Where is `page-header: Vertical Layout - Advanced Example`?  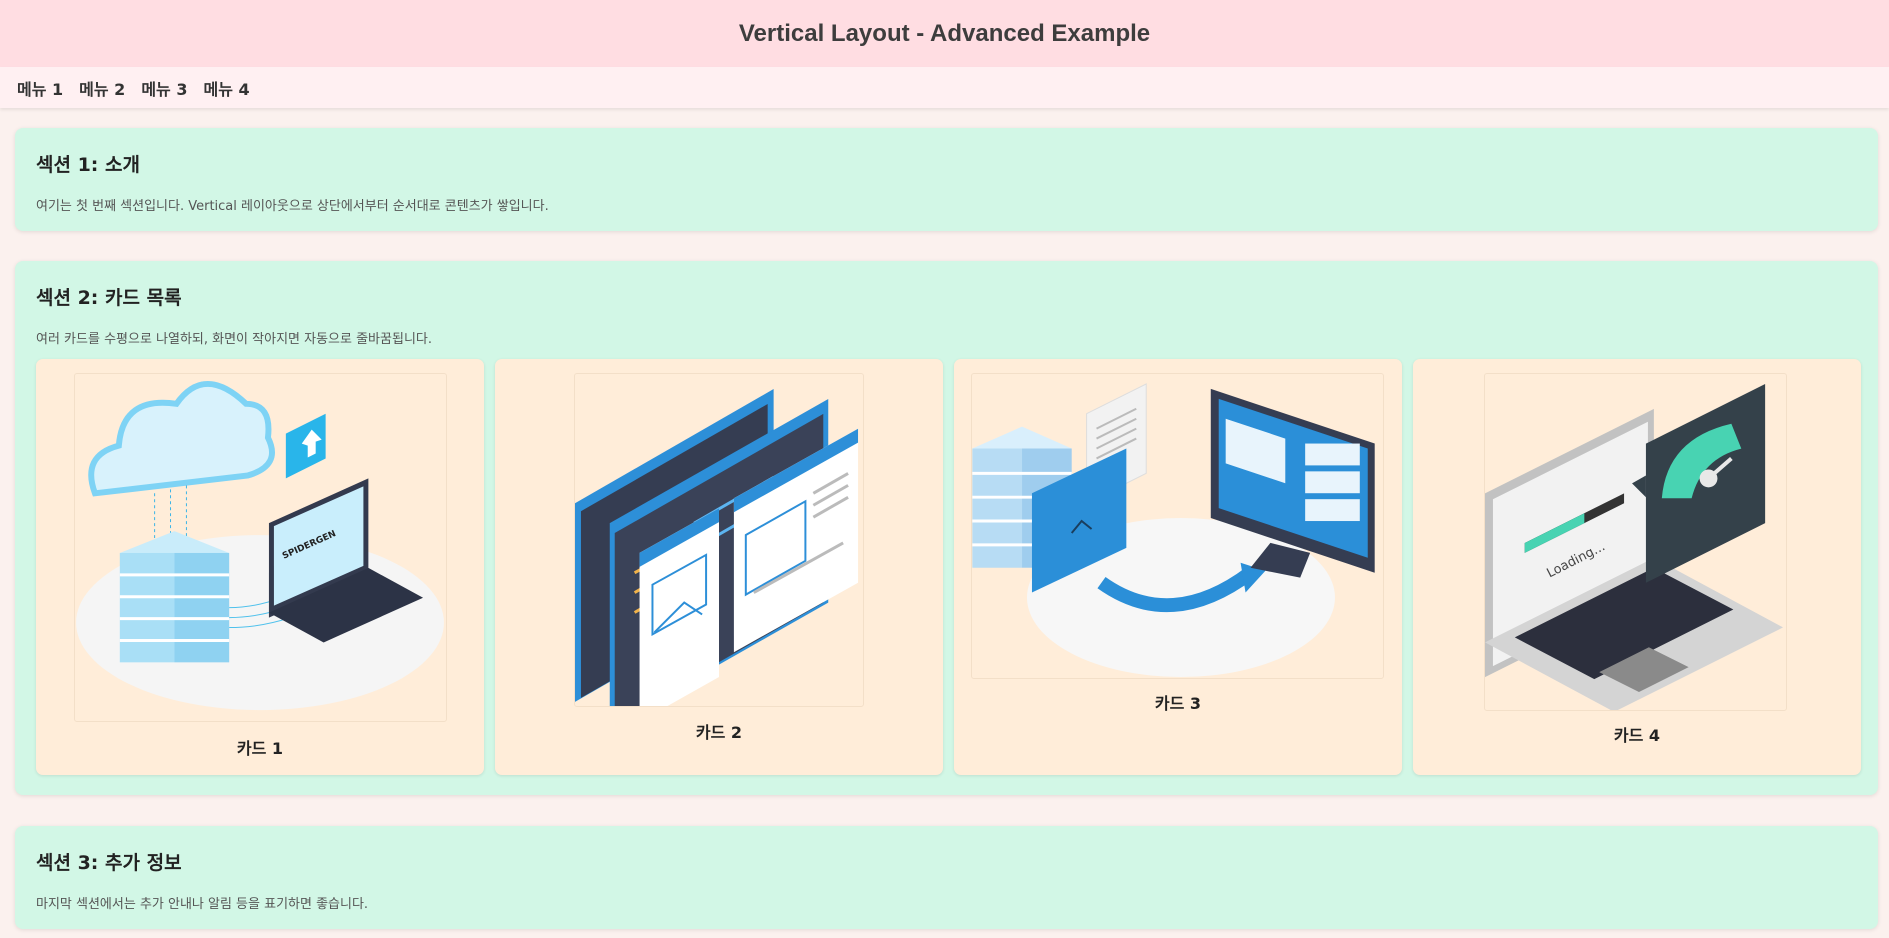 page-header: Vertical Layout - Advanced Example is located at coordinates (944, 33).